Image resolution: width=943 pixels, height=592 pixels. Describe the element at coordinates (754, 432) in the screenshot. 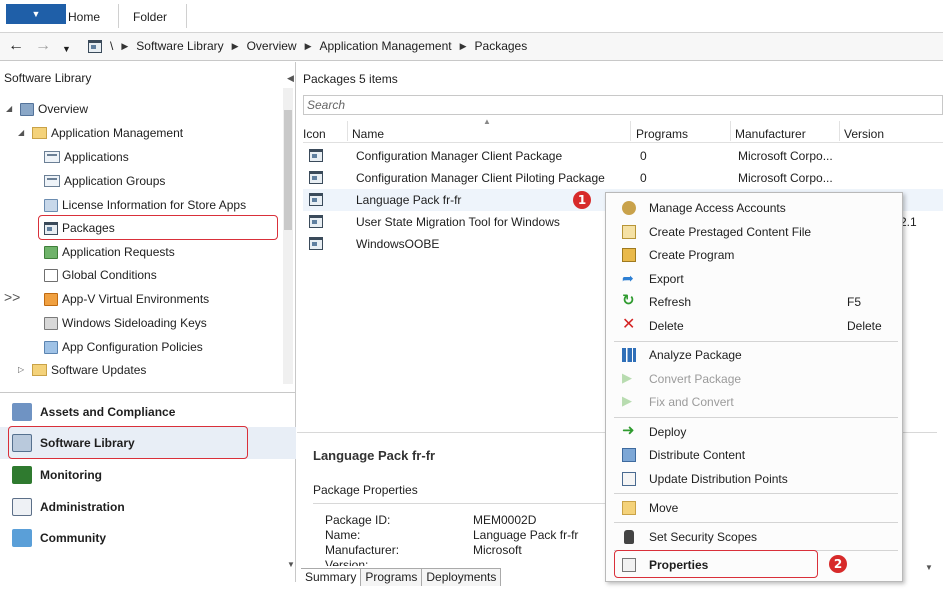

I see `menu-item-deploy: ➜ Deploy` at that location.